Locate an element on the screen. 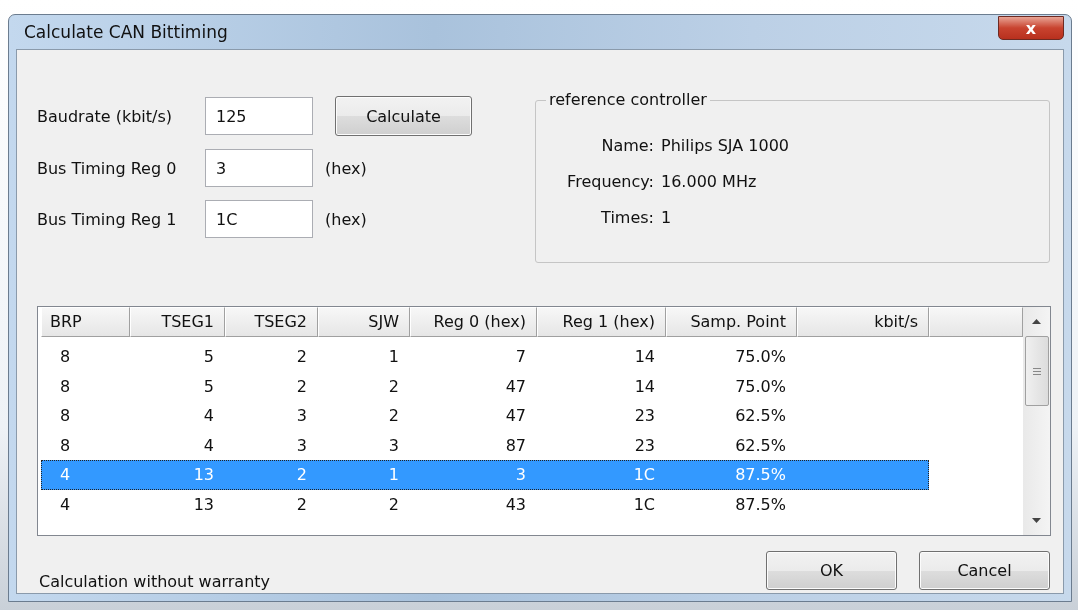  scroll-thumb is located at coordinates (1036, 371).